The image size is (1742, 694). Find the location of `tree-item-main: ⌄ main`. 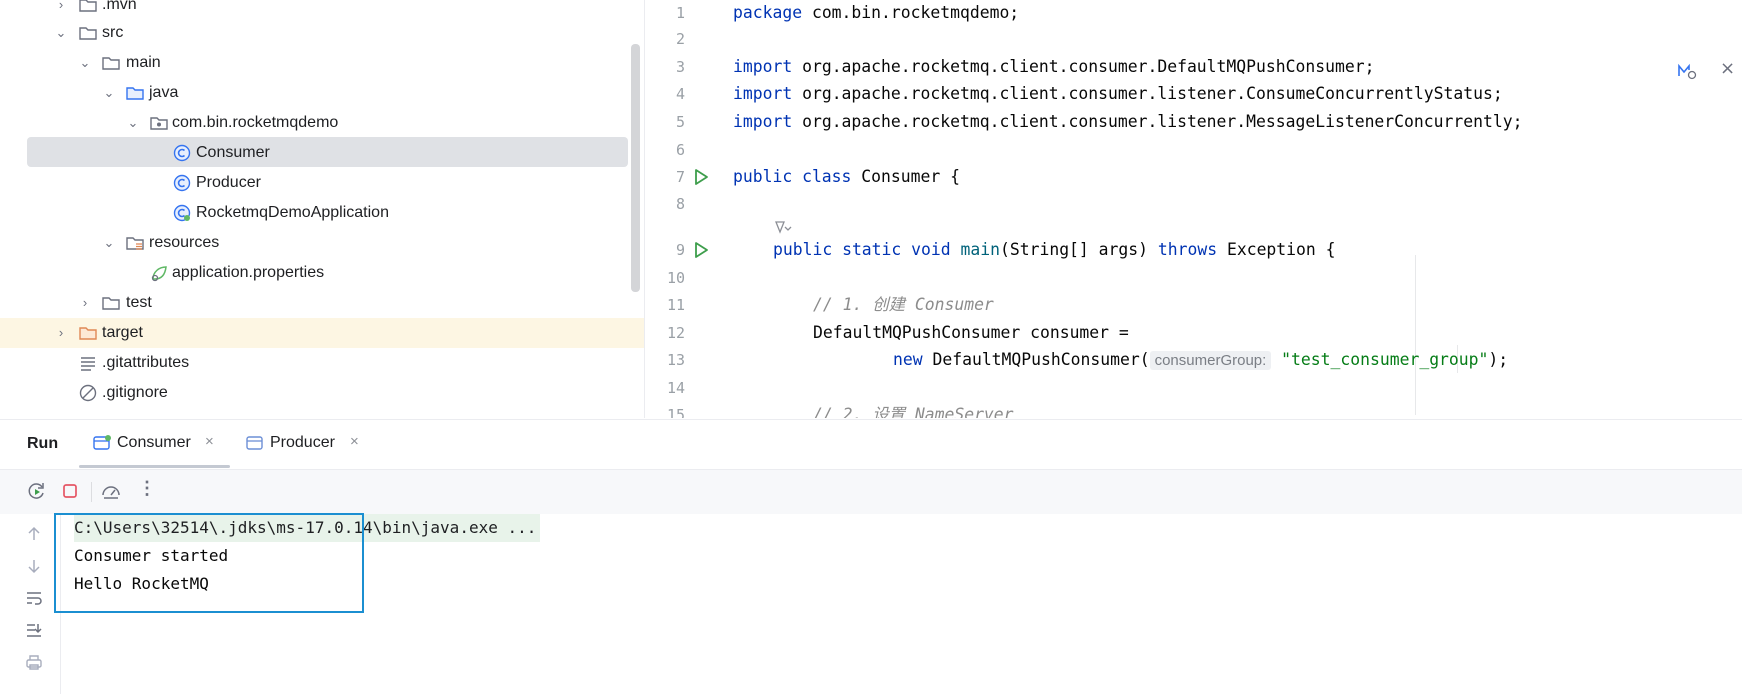

tree-item-main: ⌄ main is located at coordinates (322, 63).